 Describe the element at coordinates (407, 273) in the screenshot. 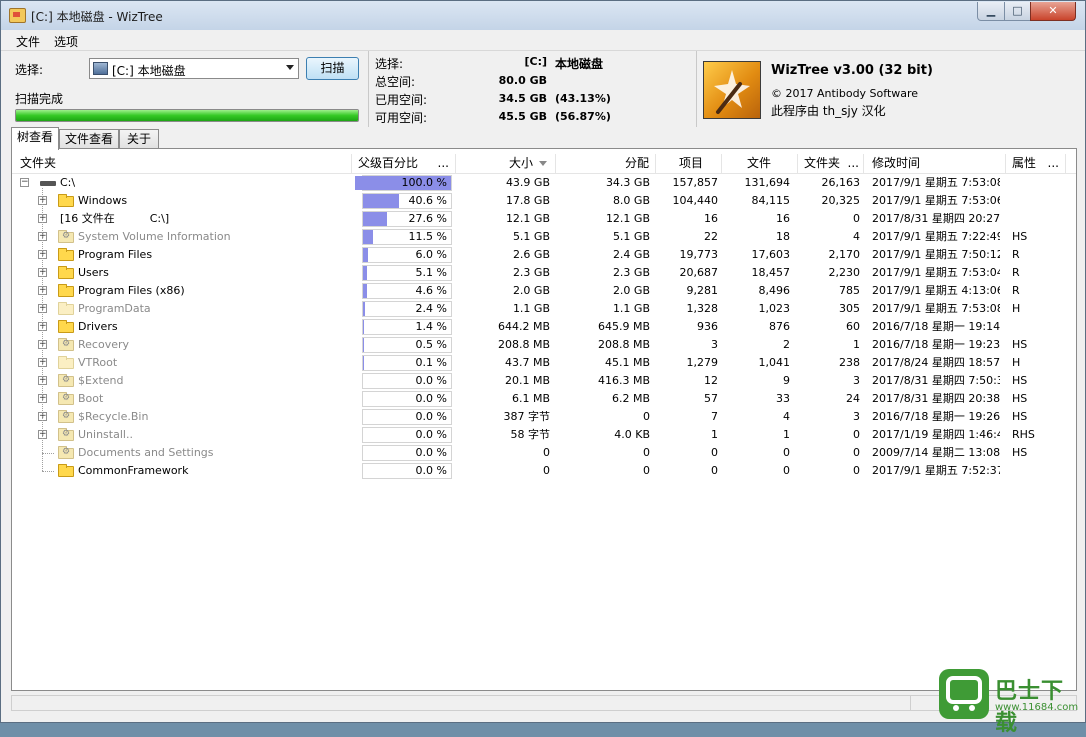

I see `parent-percent-cell: 5.1 %` at that location.